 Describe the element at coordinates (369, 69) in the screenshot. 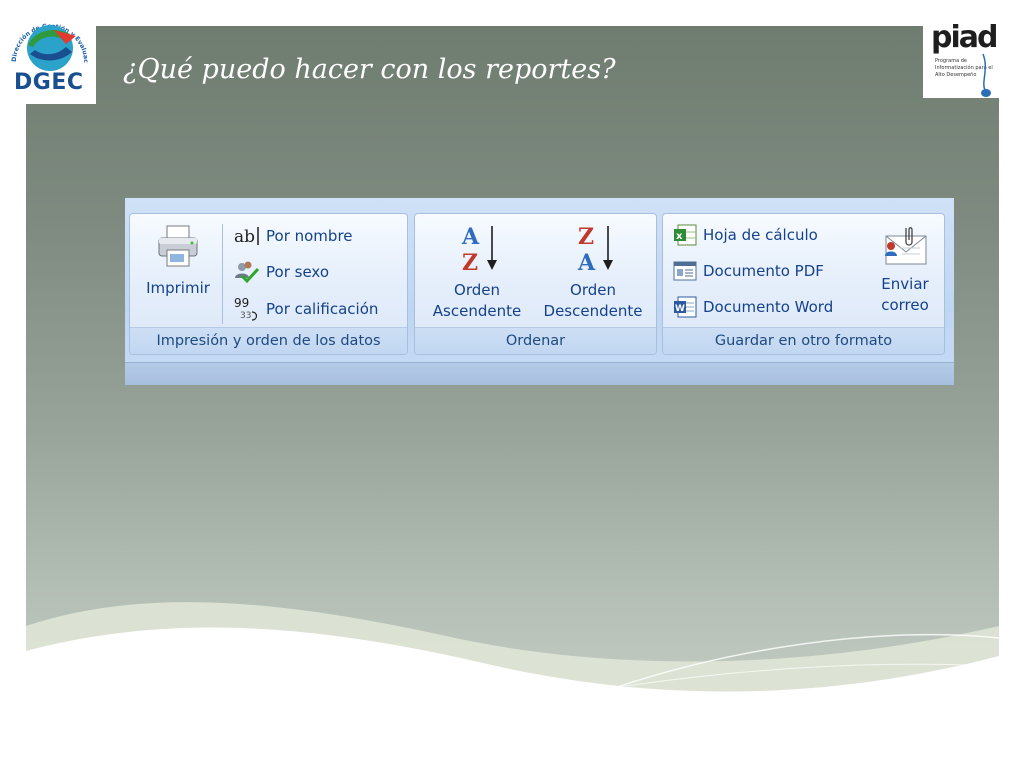

I see `slide-title: ¿Qué puedo hacer con los reportes?` at that location.